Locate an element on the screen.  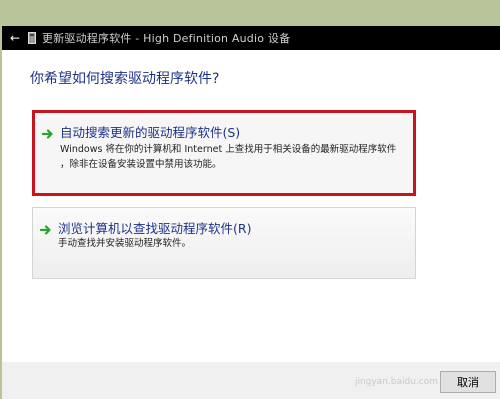
window-title: 更新驱动程序软件 - High Definition Audio 设备 is located at coordinates (166, 38).